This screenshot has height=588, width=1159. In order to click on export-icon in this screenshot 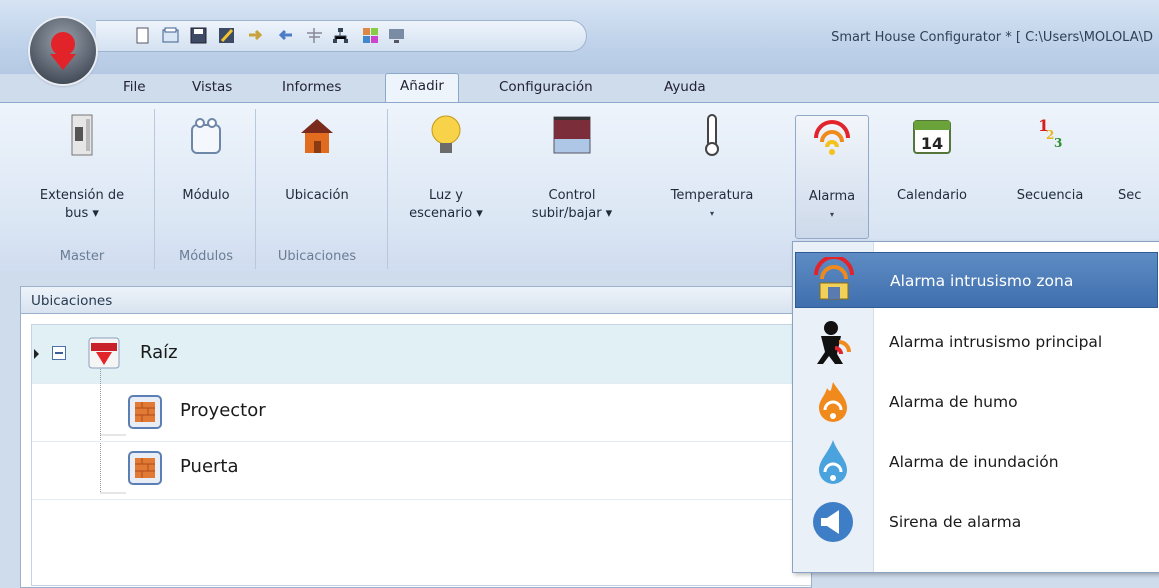, I will do `click(284, 35)`.